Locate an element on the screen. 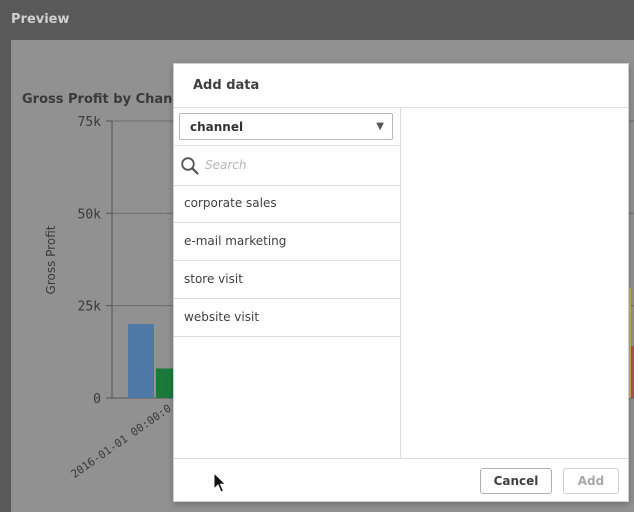 The height and width of the screenshot is (512, 634). list-item: store visit is located at coordinates (287, 280).